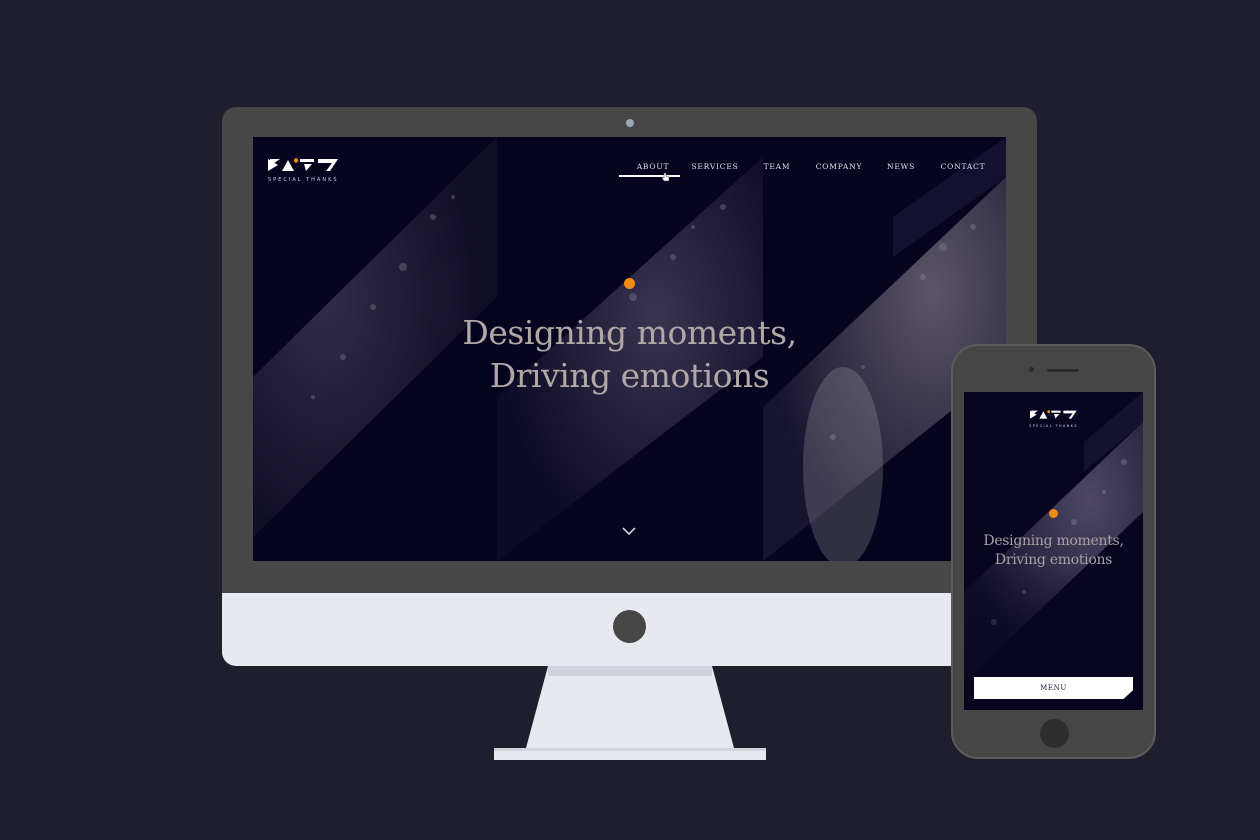  I want to click on mobile-hero-headline: Designing moments, Driving emotions, so click(1053, 551).